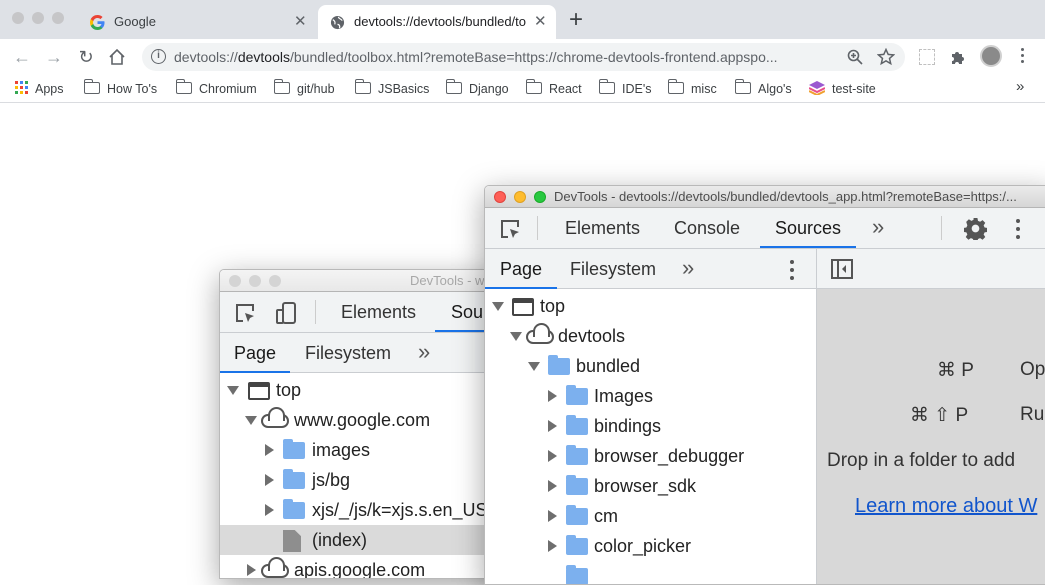  Describe the element at coordinates (197, 22) in the screenshot. I see `tab-google: Google ✕` at that location.